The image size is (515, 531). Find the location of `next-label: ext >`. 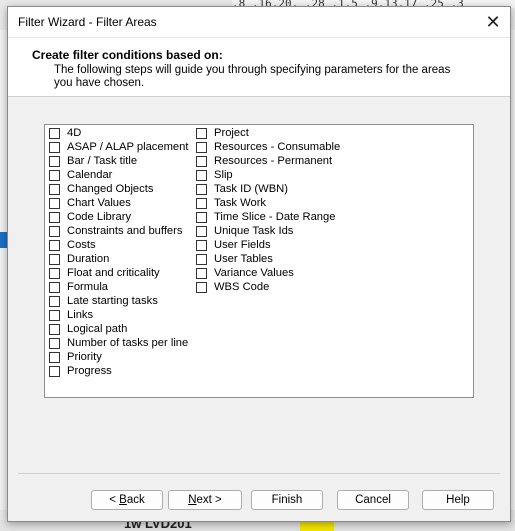

next-label: ext > is located at coordinates (209, 500).